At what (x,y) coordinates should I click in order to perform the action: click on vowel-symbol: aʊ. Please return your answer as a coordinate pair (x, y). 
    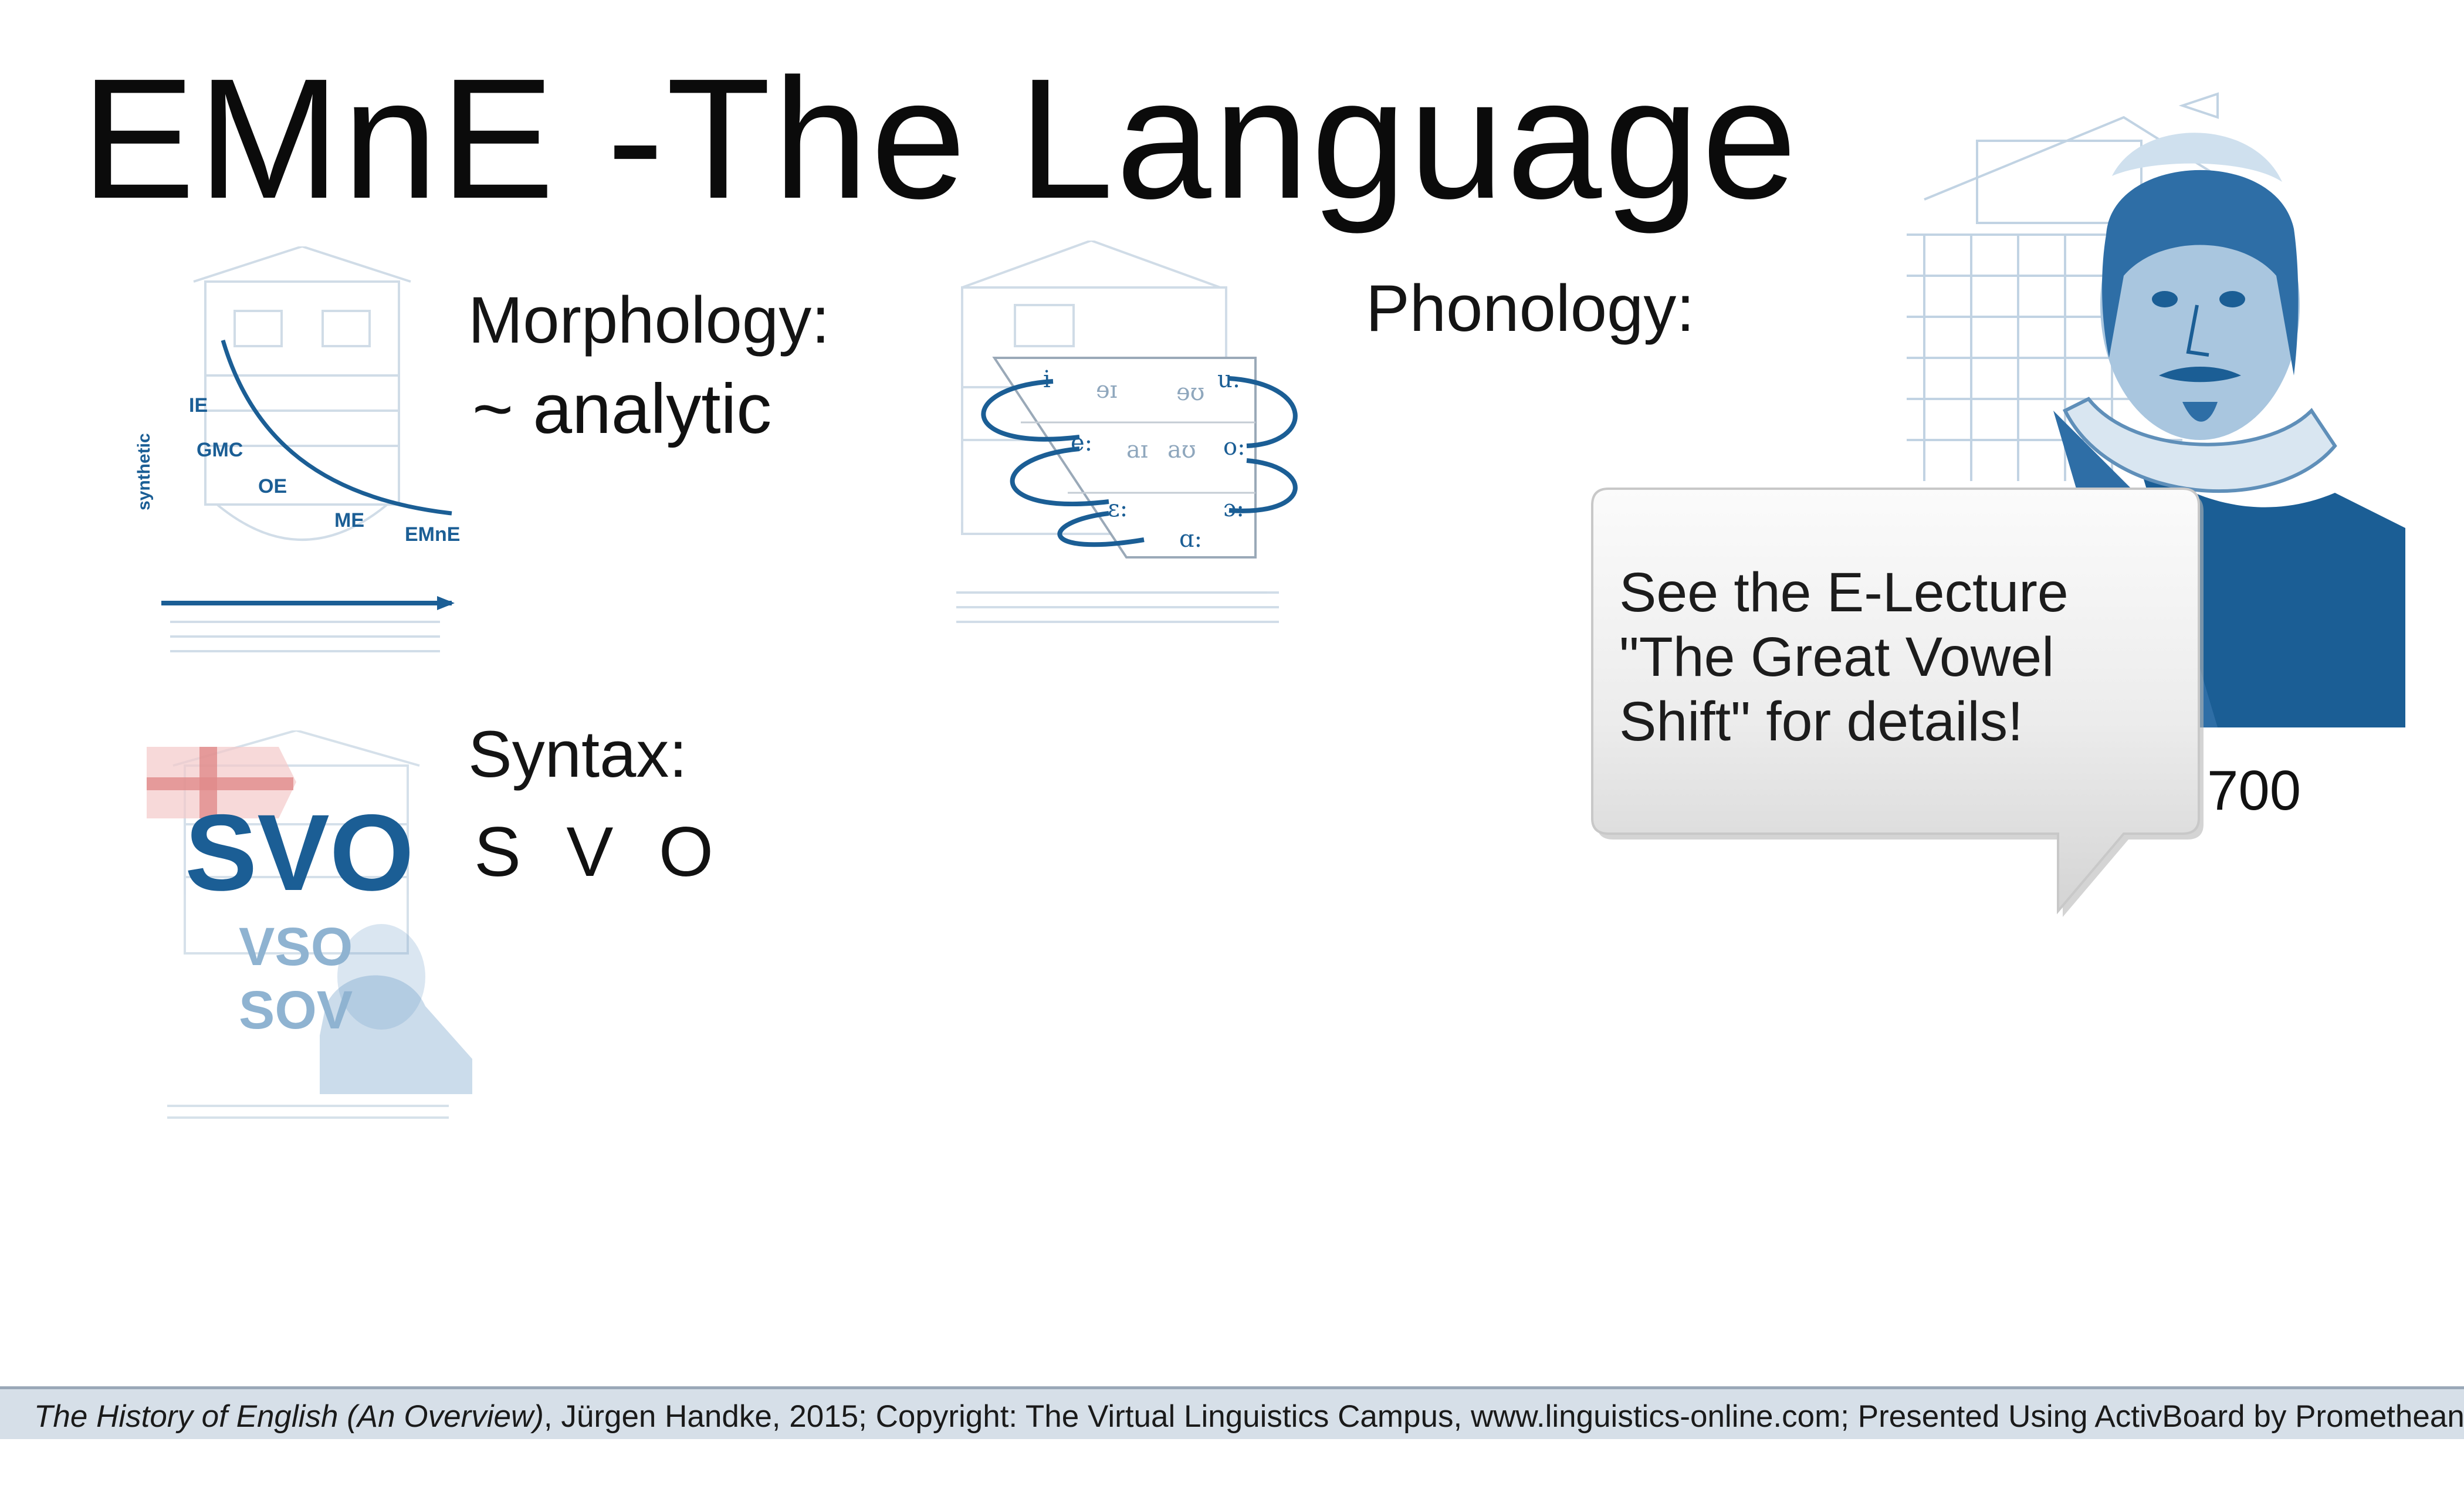
    Looking at the image, I should click on (1181, 450).